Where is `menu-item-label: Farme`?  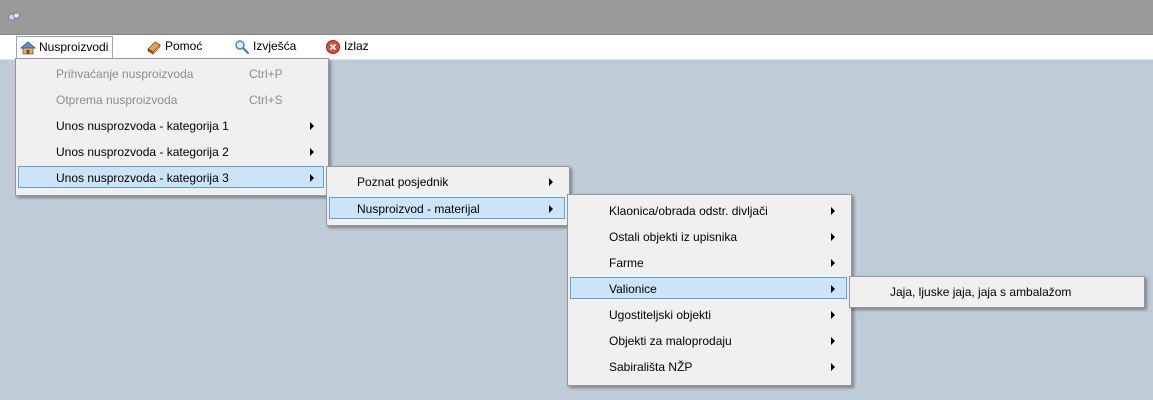 menu-item-label: Farme is located at coordinates (626, 263).